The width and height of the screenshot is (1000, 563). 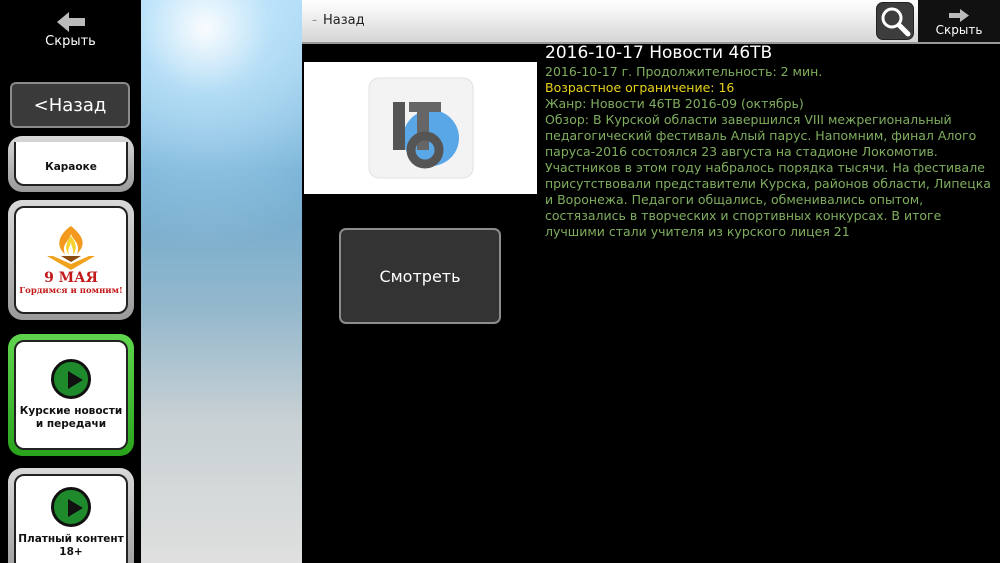 I want to click on back-button: <Назад, so click(x=70, y=105).